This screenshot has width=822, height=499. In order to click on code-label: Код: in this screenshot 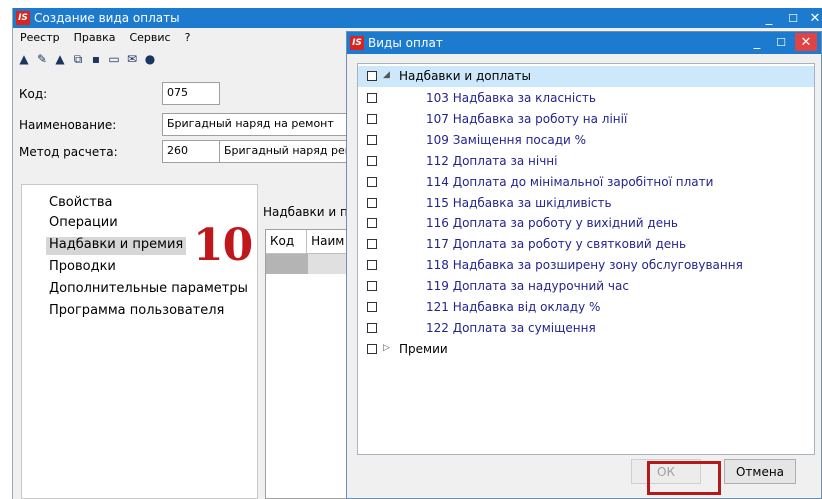, I will do `click(33, 93)`.